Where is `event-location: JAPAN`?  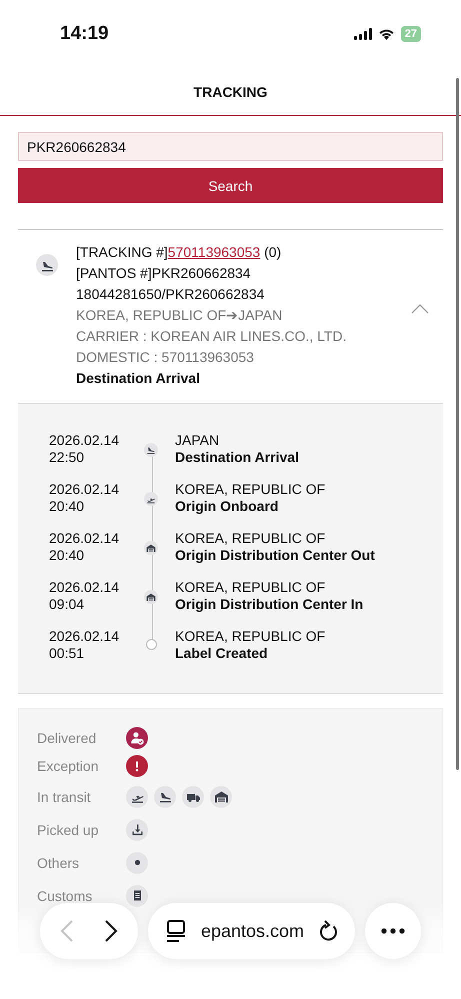 event-location: JAPAN is located at coordinates (197, 440).